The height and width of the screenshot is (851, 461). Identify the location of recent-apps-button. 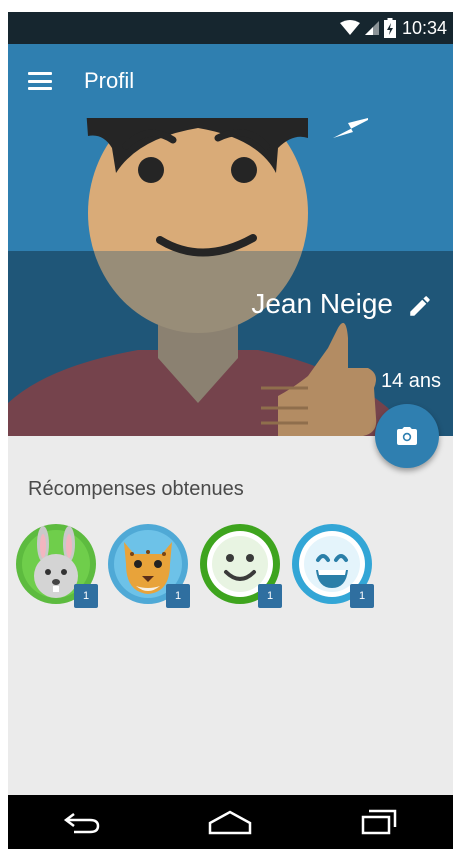
(379, 822).